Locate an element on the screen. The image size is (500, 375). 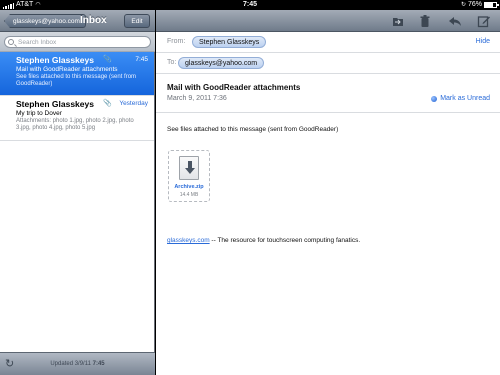
zip-file-icon is located at coordinates (189, 168).